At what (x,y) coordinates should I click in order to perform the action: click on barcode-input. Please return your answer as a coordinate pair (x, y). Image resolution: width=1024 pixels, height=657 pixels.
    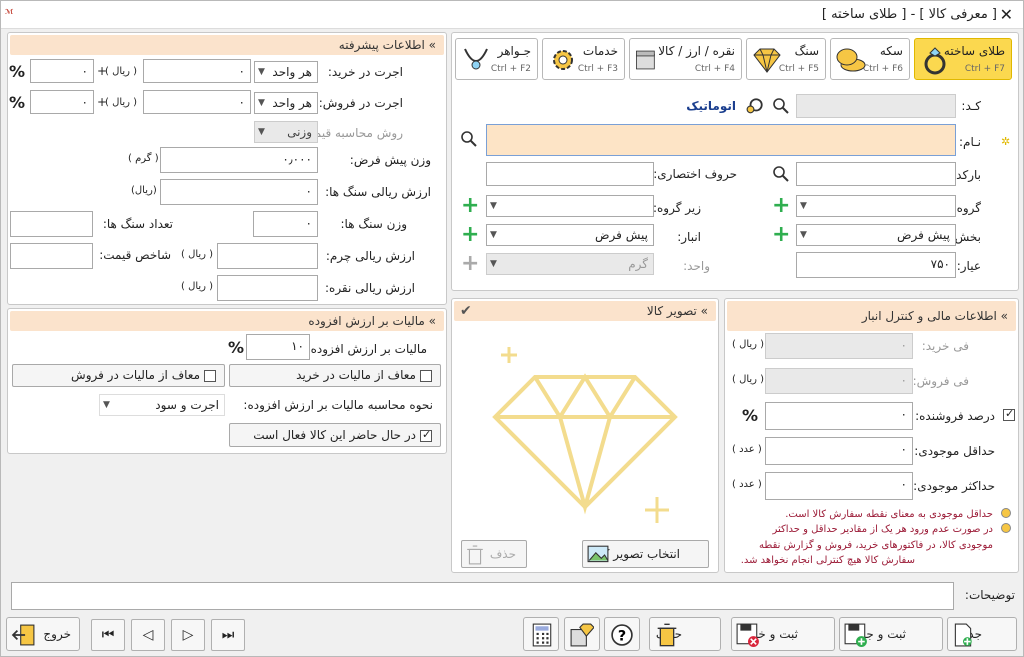
    Looking at the image, I should click on (876, 174).